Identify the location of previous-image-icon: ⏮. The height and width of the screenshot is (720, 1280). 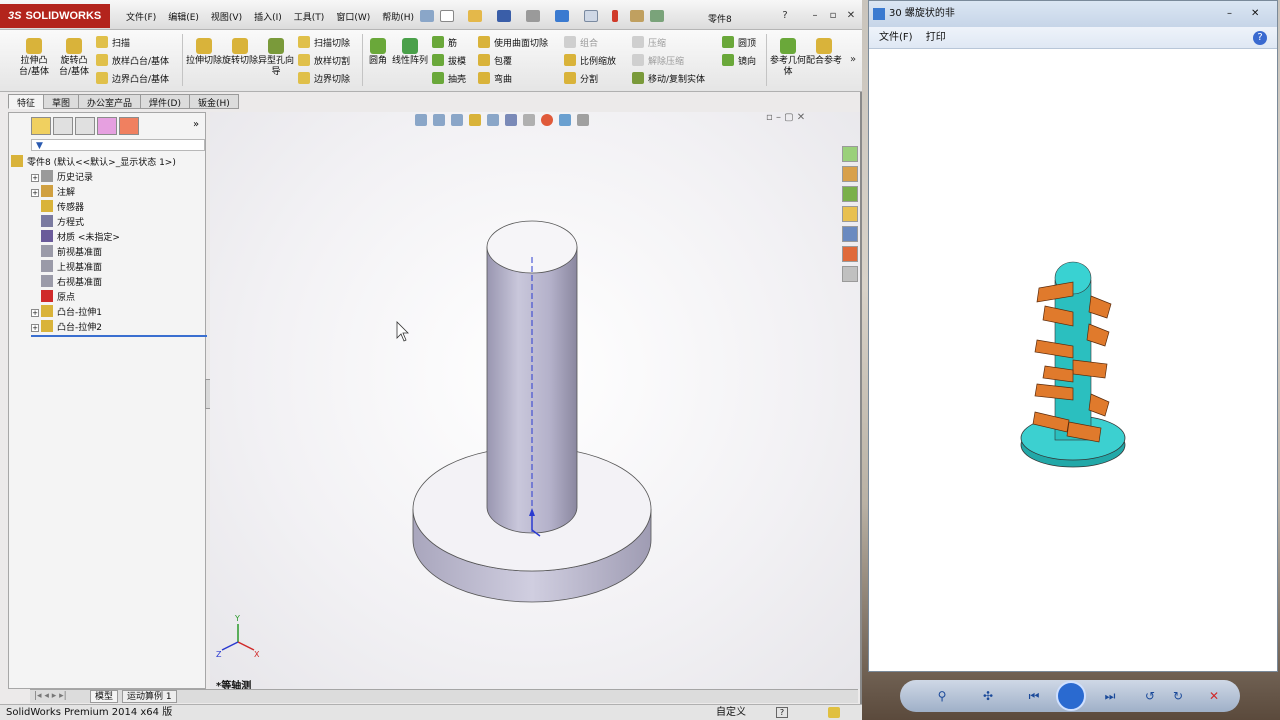
(1034, 696).